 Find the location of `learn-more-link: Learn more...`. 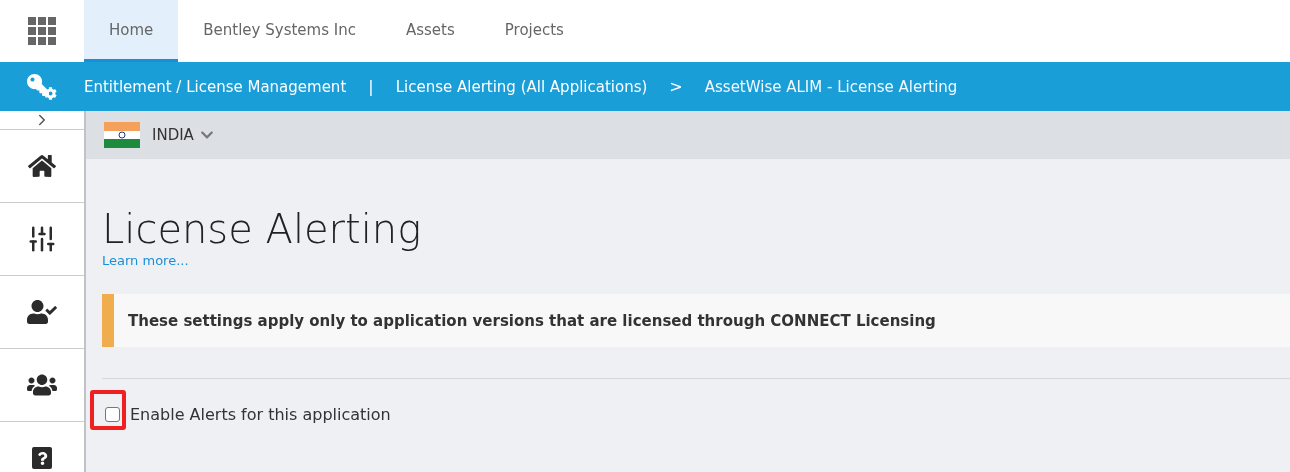

learn-more-link: Learn more... is located at coordinates (145, 260).